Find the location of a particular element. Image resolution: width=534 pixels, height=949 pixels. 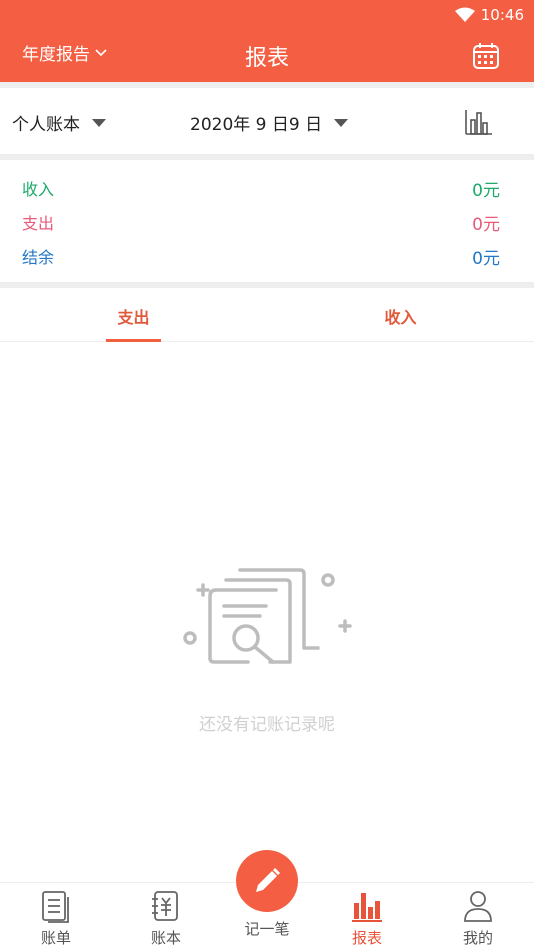

book-selector: 个人账本 is located at coordinates (59, 122).